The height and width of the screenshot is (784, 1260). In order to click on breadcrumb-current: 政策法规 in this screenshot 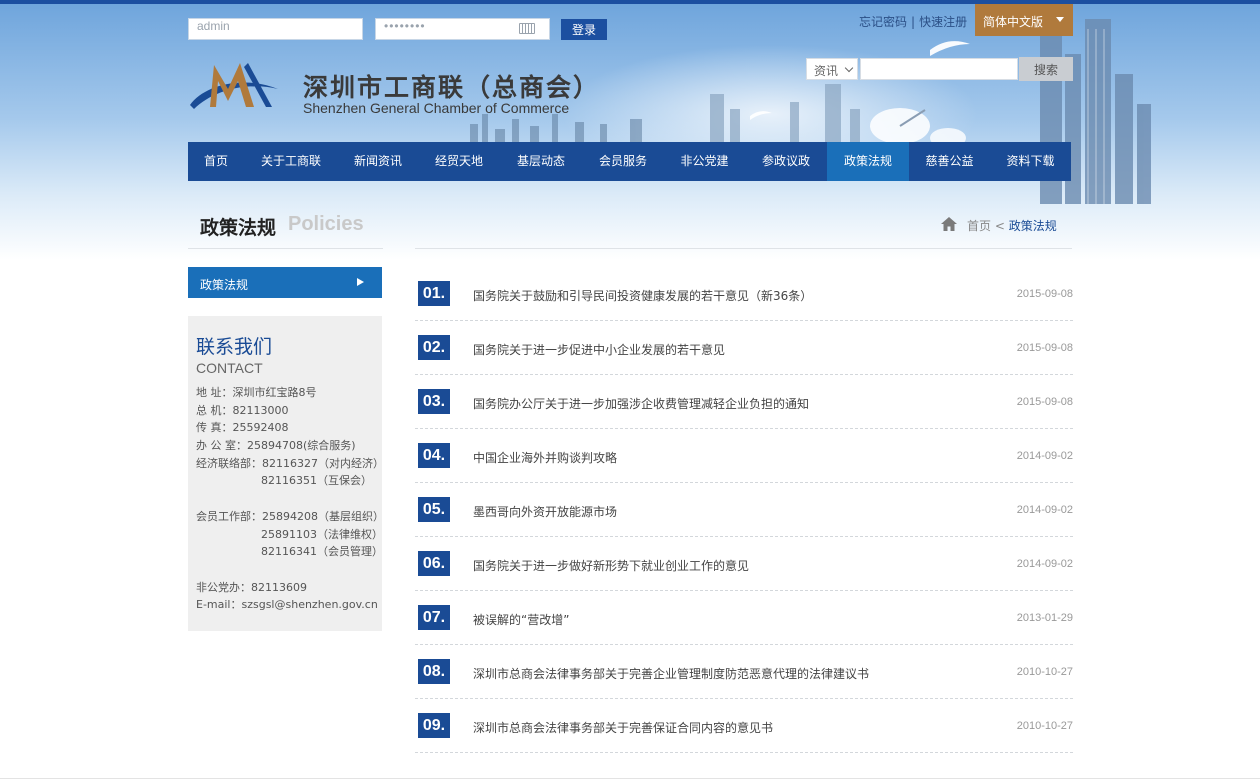, I will do `click(1033, 226)`.